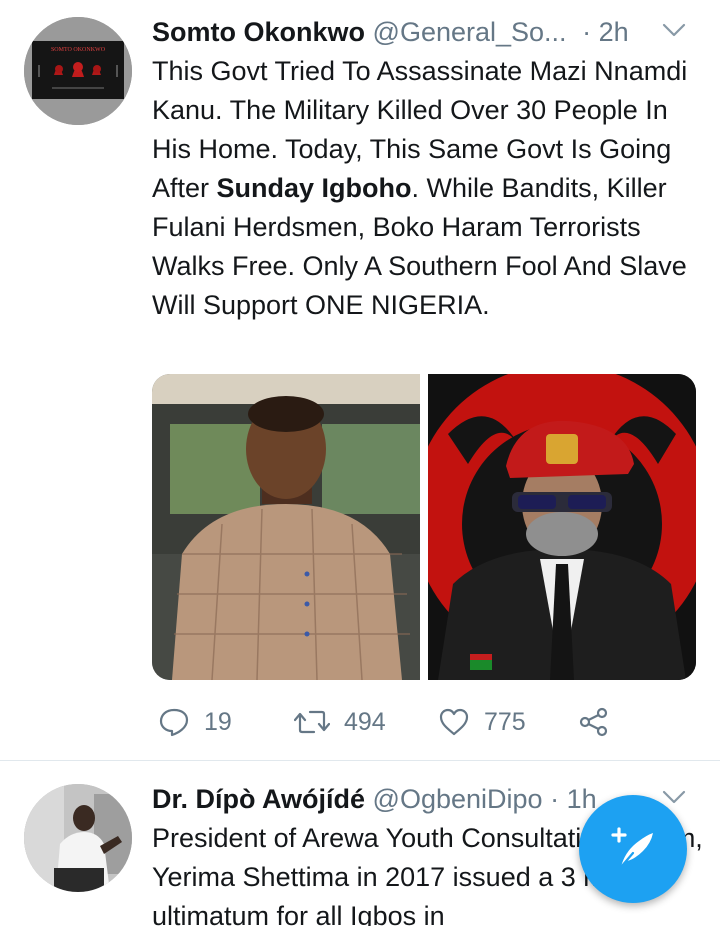  Describe the element at coordinates (314, 188) in the screenshot. I see `tweet-text-bold: Sunday Igboho` at that location.